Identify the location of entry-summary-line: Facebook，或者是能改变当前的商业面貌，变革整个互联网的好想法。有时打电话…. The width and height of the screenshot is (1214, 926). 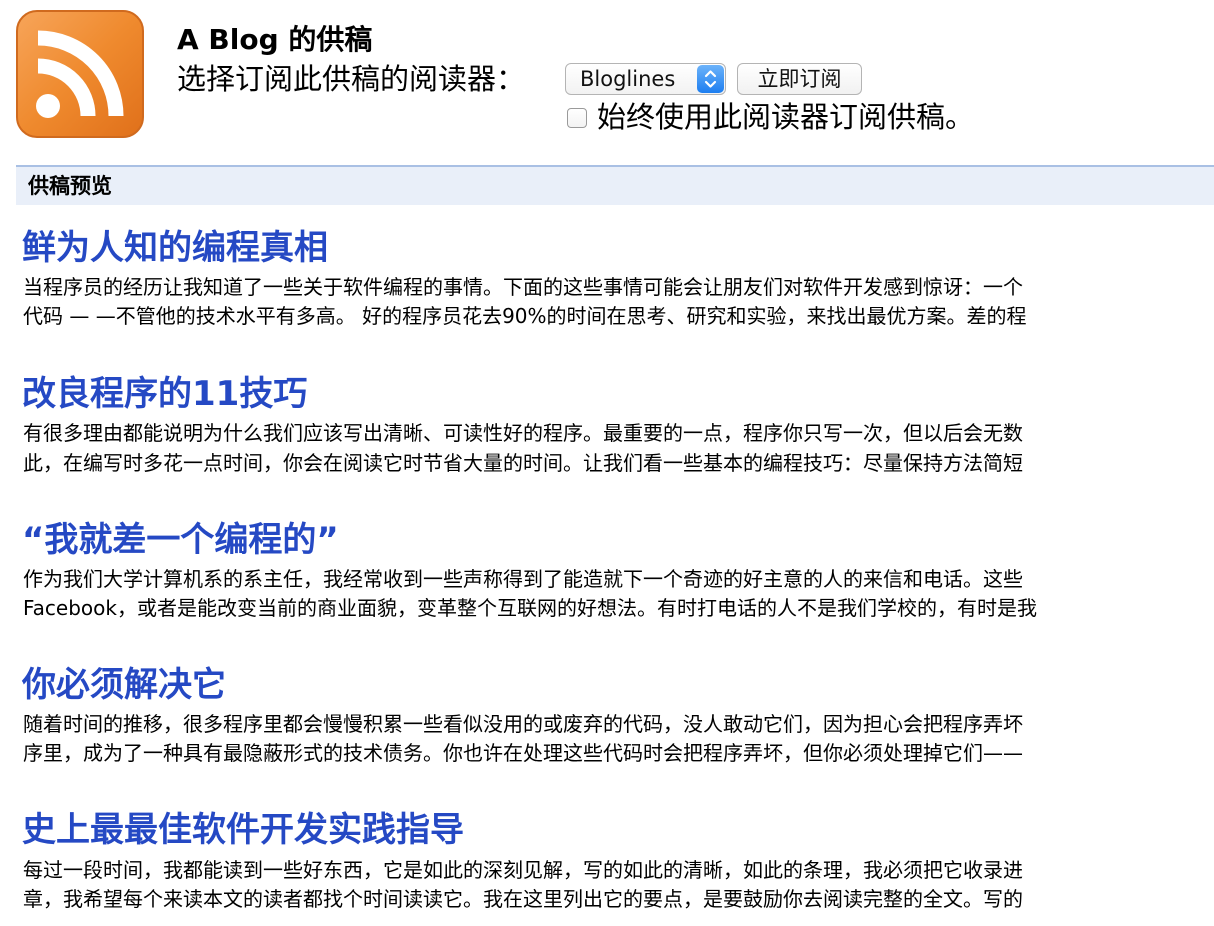
(530, 608).